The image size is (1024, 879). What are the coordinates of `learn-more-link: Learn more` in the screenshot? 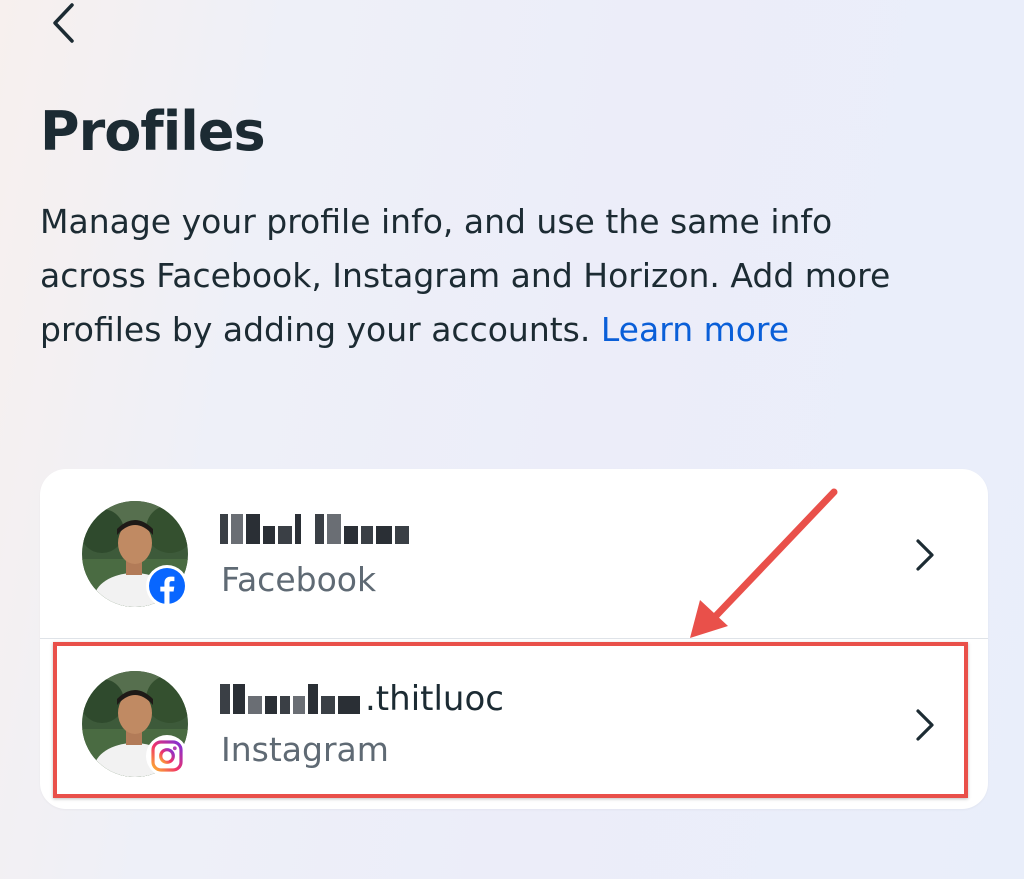 It's located at (695, 329).